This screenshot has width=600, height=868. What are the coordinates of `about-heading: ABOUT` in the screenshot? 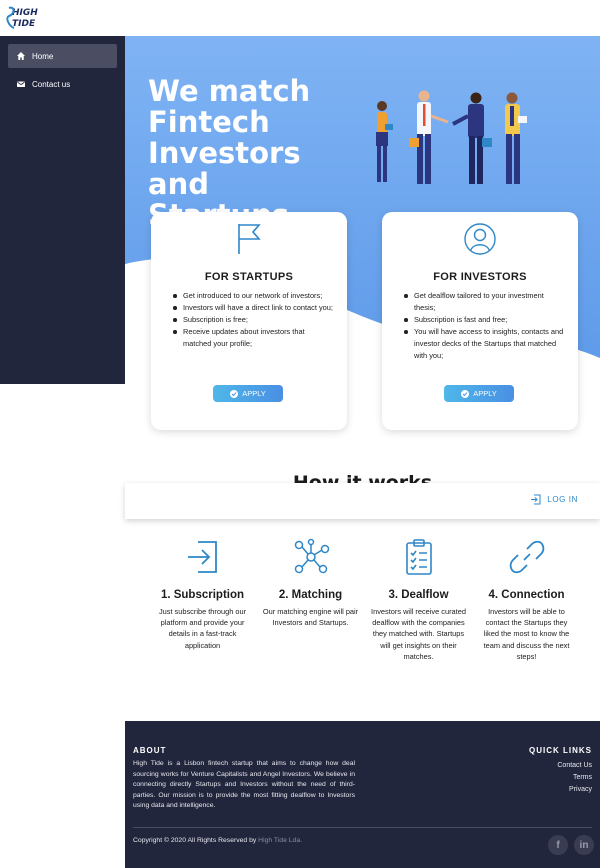 It's located at (150, 750).